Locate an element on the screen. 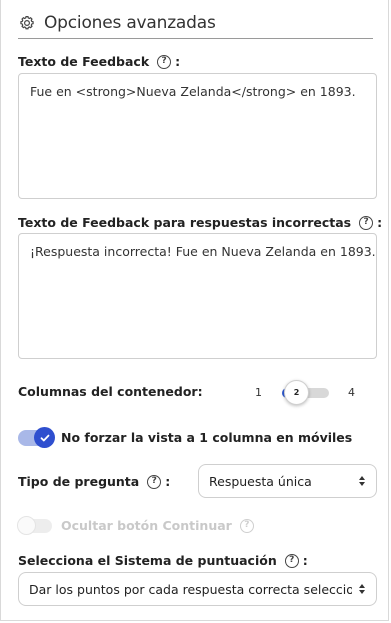  scoring-label: Selecciona el Sistema de puntuación ? : is located at coordinates (163, 560).